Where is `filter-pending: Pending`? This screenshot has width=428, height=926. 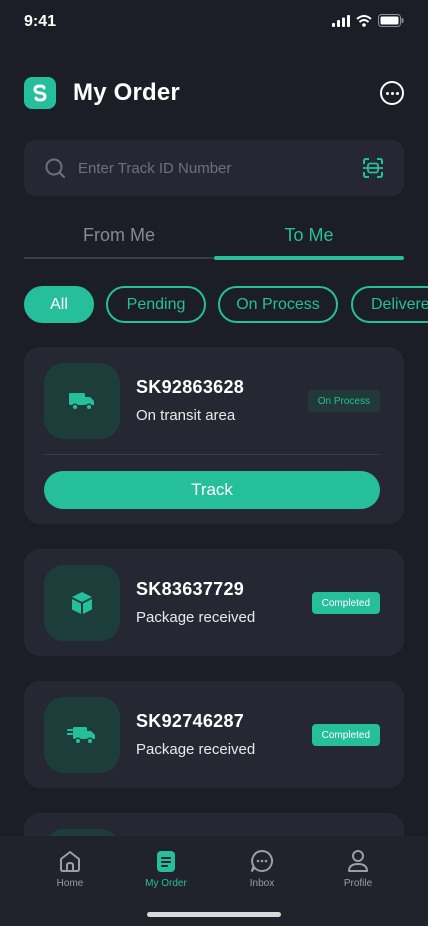 filter-pending: Pending is located at coordinates (156, 304).